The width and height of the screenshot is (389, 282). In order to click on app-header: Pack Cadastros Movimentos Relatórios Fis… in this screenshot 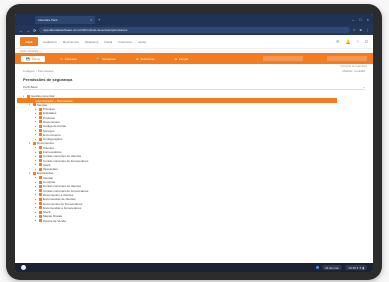, I will do `click(194, 42)`.